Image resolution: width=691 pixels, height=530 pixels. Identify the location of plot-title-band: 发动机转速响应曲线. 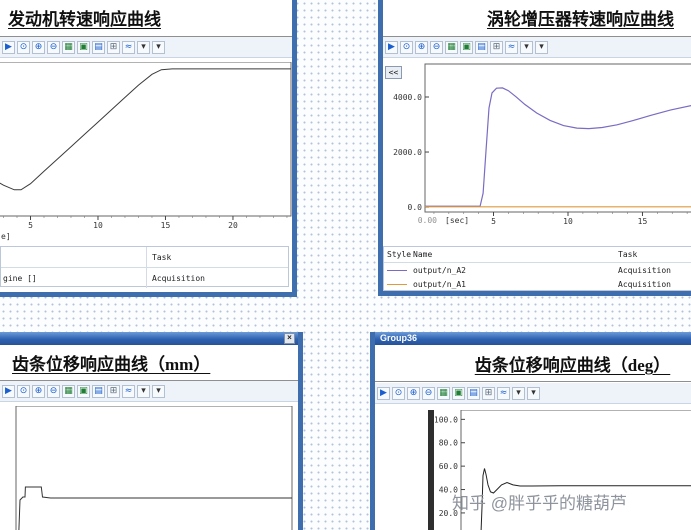
(146, 18).